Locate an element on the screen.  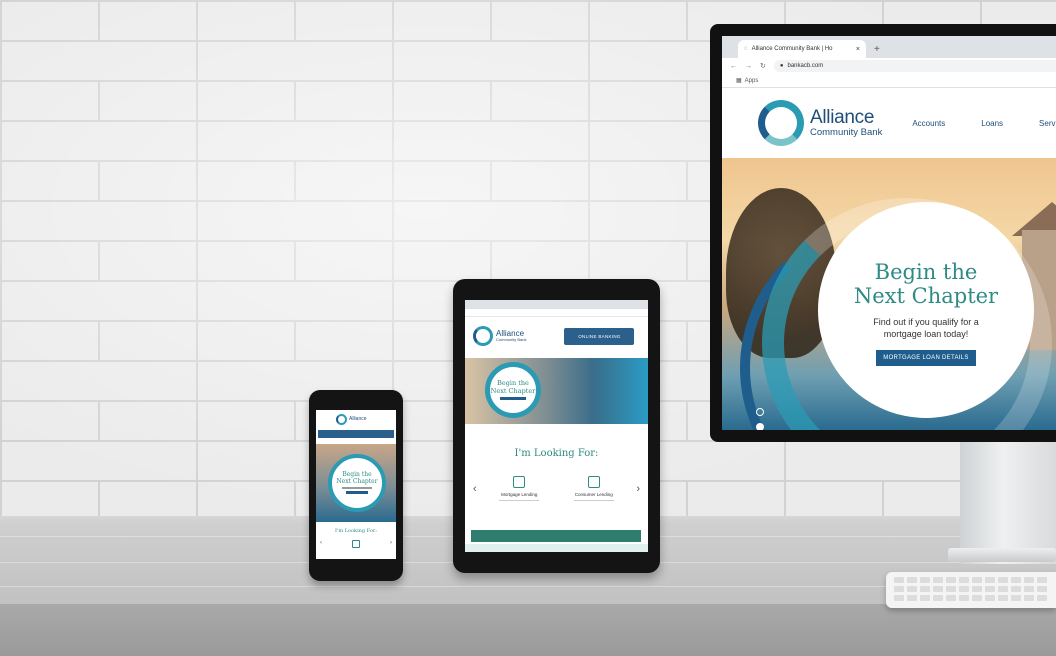
carousel-next-icon: › is located at coordinates (638, 489).